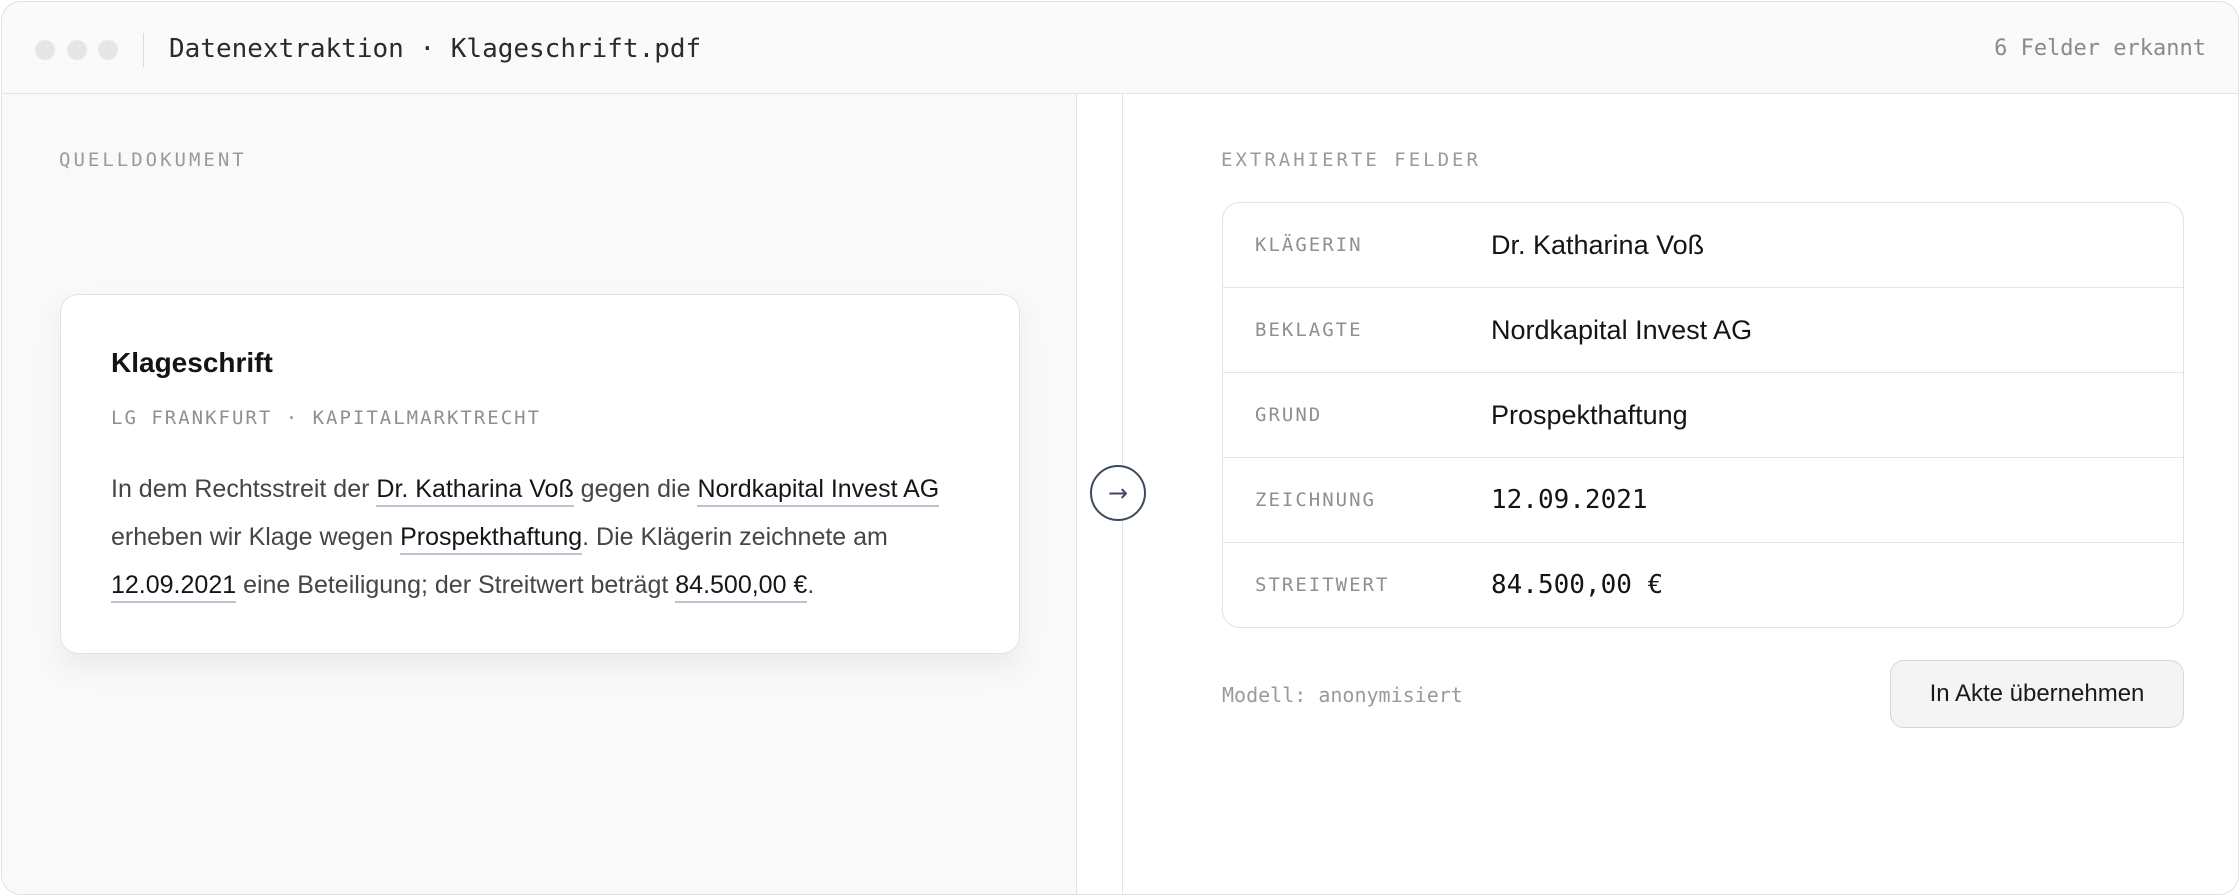 The image size is (2240, 896). Describe the element at coordinates (1597, 245) in the screenshot. I see `field-value: Dr. Katharina Voß` at that location.